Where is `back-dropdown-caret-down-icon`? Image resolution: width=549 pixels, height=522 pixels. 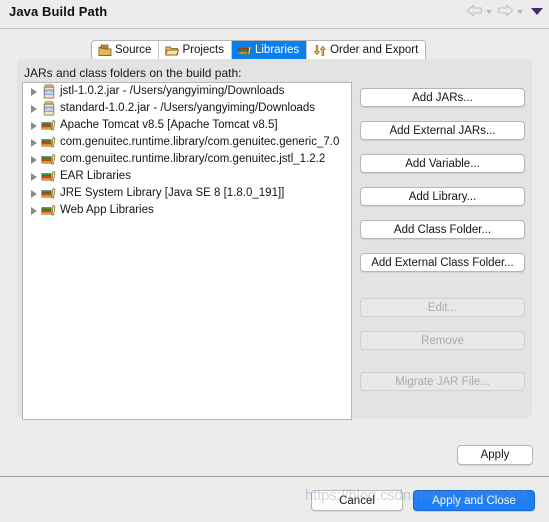 back-dropdown-caret-down-icon is located at coordinates (489, 12).